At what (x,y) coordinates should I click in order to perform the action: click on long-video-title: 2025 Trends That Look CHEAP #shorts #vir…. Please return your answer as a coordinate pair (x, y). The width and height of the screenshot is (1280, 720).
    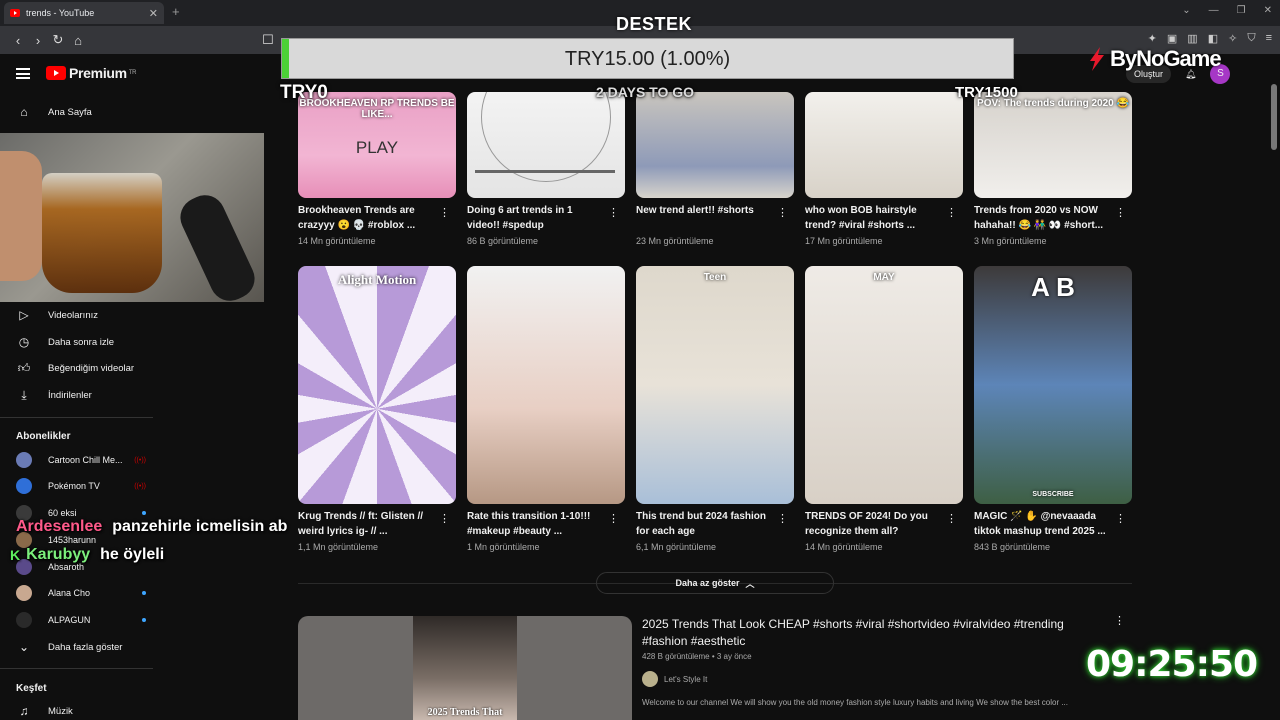
    Looking at the image, I should click on (862, 633).